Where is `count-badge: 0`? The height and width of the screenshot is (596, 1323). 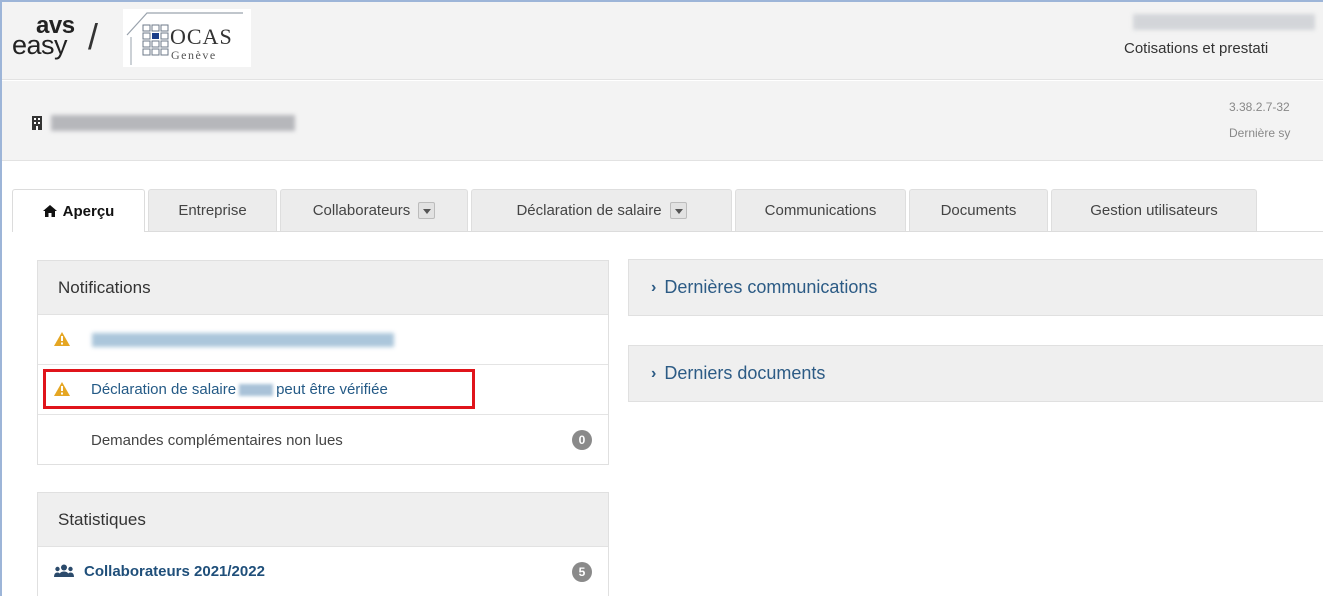 count-badge: 0 is located at coordinates (582, 440).